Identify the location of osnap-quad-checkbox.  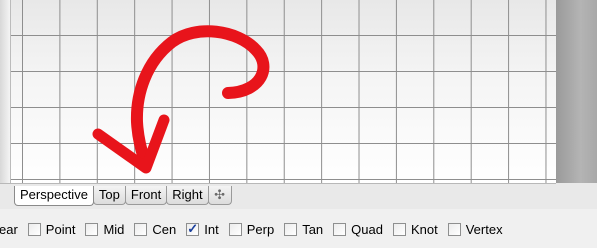
(340, 229).